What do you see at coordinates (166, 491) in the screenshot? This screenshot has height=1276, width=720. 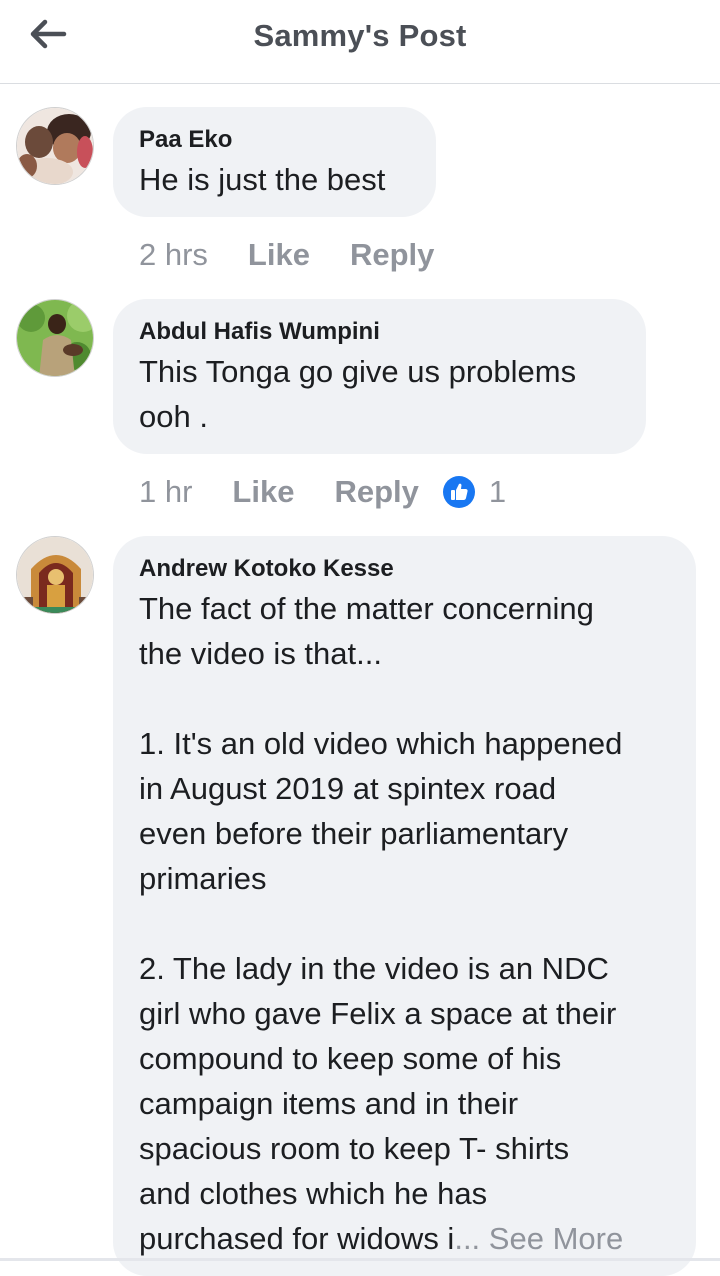 I see `comment-time: 1 hr` at bounding box center [166, 491].